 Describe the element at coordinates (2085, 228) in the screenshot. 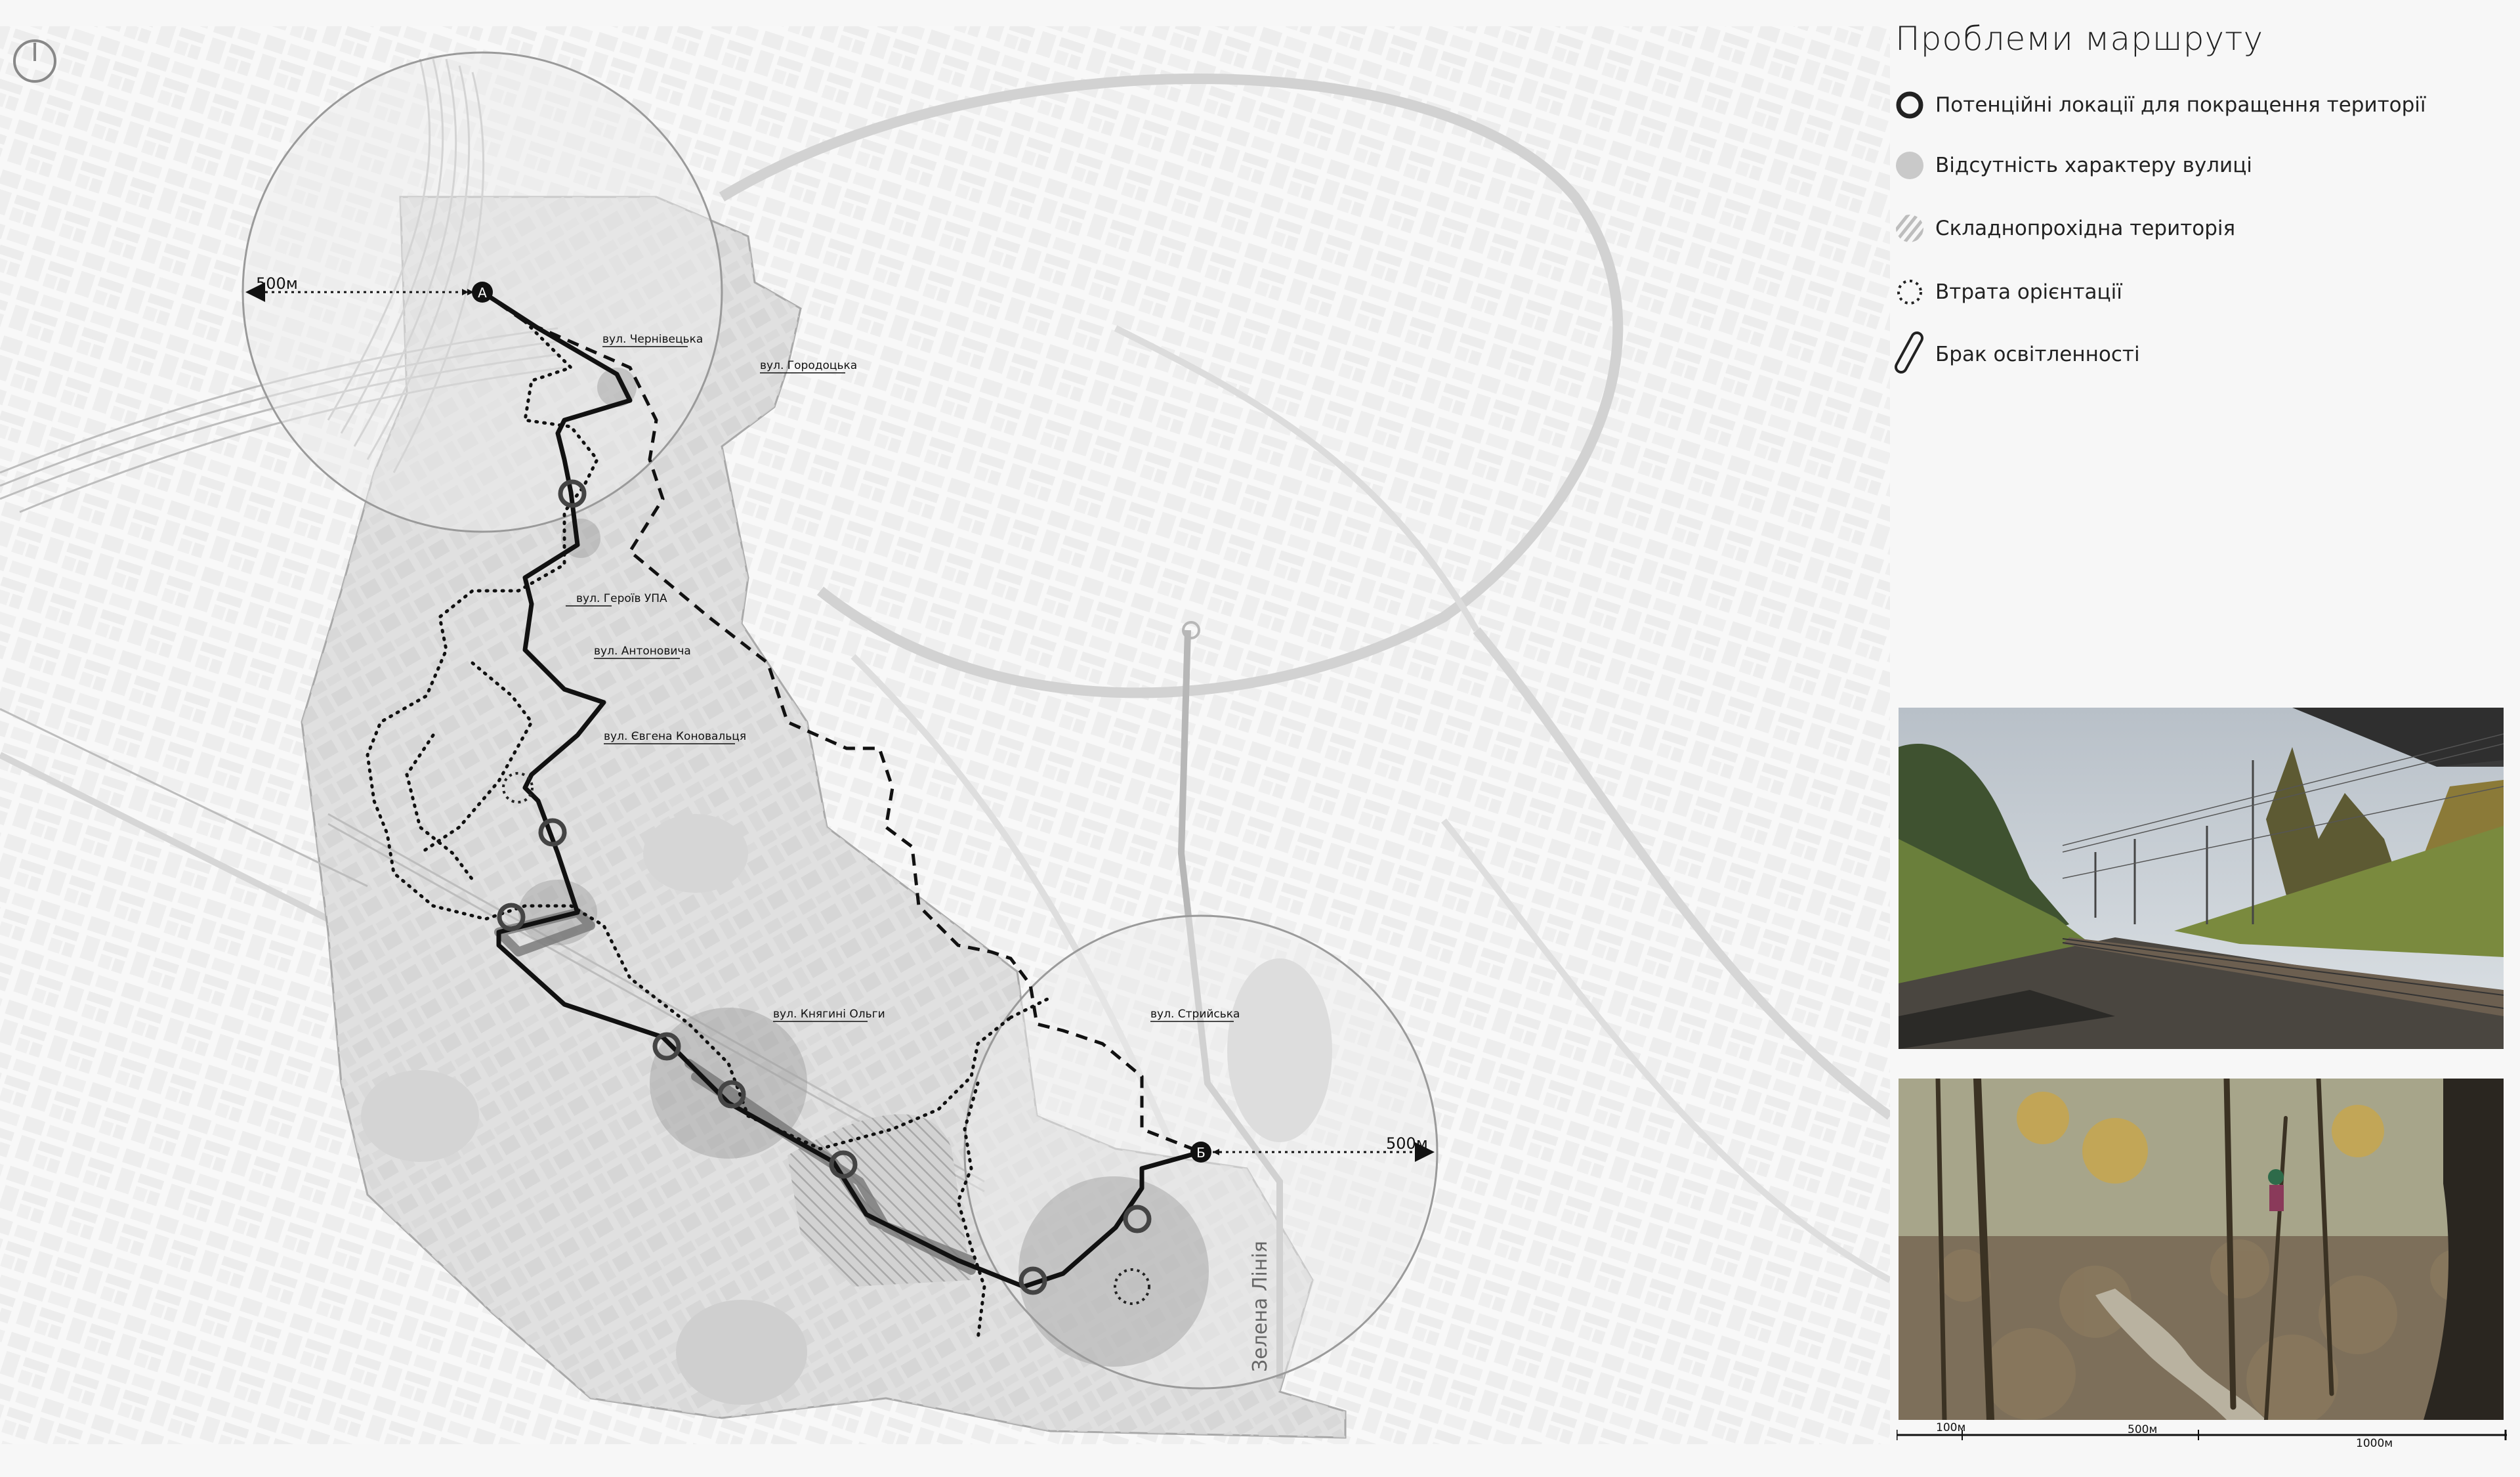

I see `legend-label-difficult: Складнопрохідна територія` at that location.